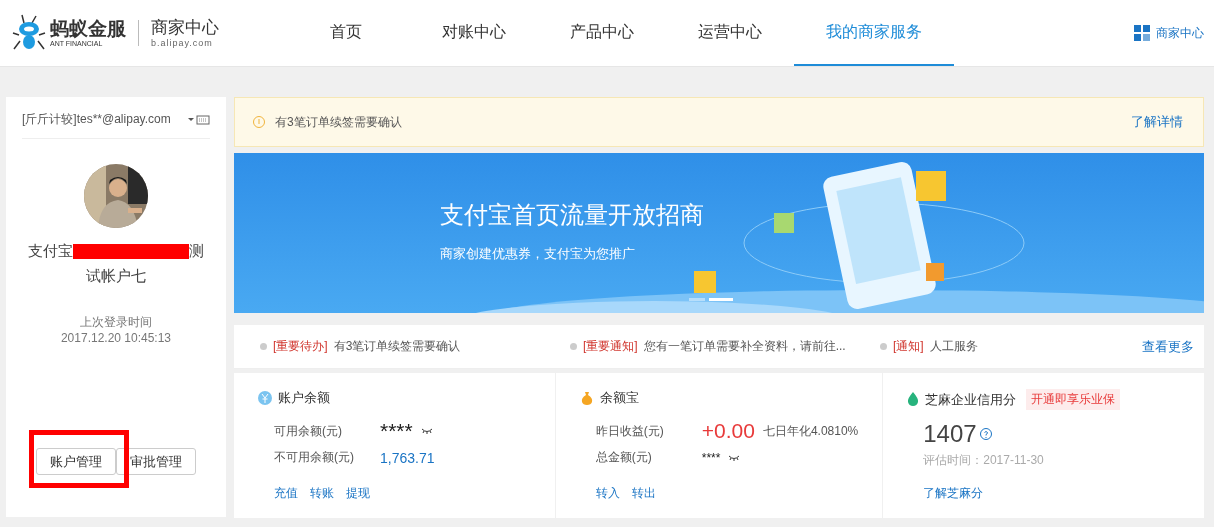 The height and width of the screenshot is (527, 1214). Describe the element at coordinates (116, 338) in the screenshot. I see `last-login-time: 2017.12.20 10:45:13` at that location.